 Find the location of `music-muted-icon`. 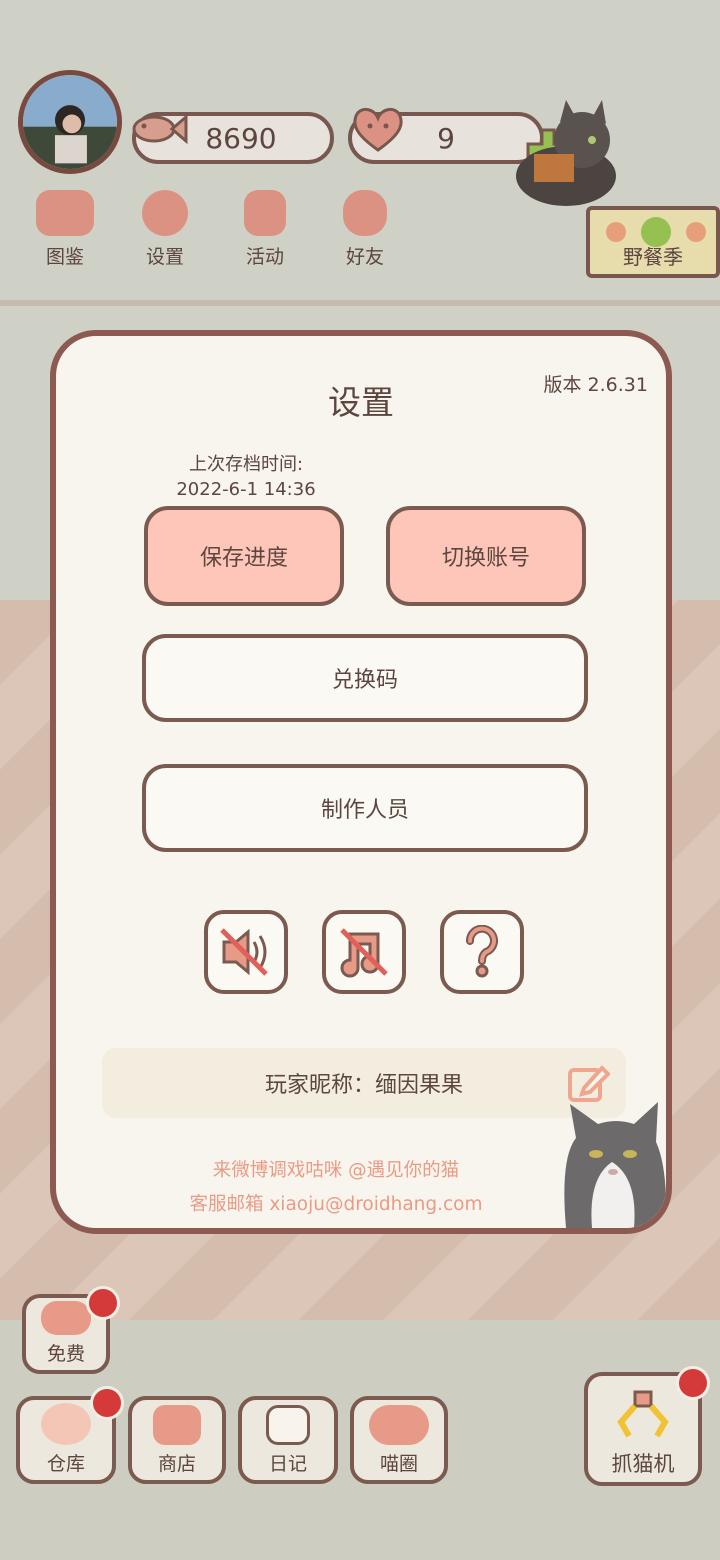

music-muted-icon is located at coordinates (364, 953).